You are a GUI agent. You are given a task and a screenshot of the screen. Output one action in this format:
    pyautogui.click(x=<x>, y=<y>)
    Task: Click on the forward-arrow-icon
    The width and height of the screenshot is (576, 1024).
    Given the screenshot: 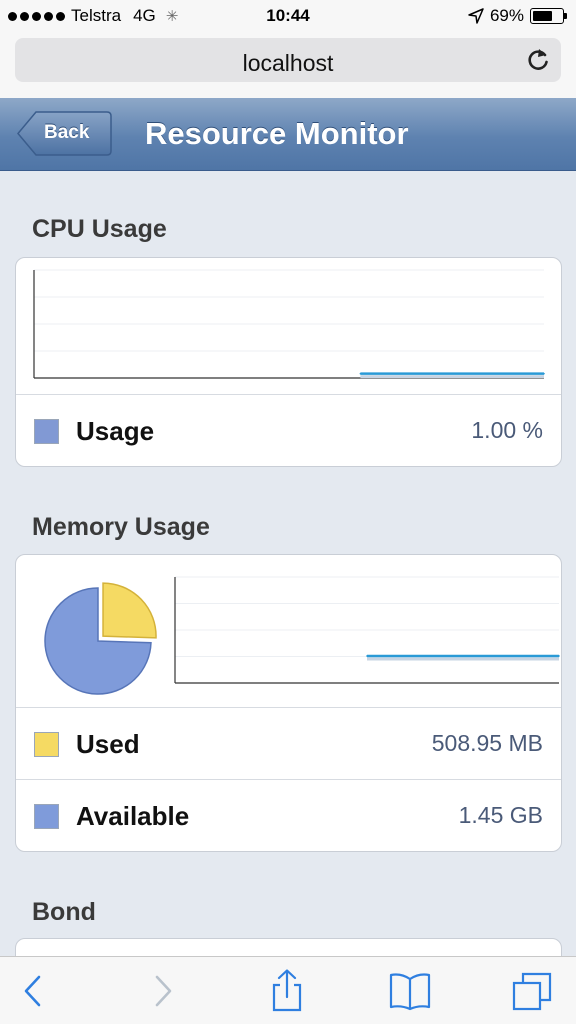 What is the action you would take?
    pyautogui.click(x=162, y=991)
    